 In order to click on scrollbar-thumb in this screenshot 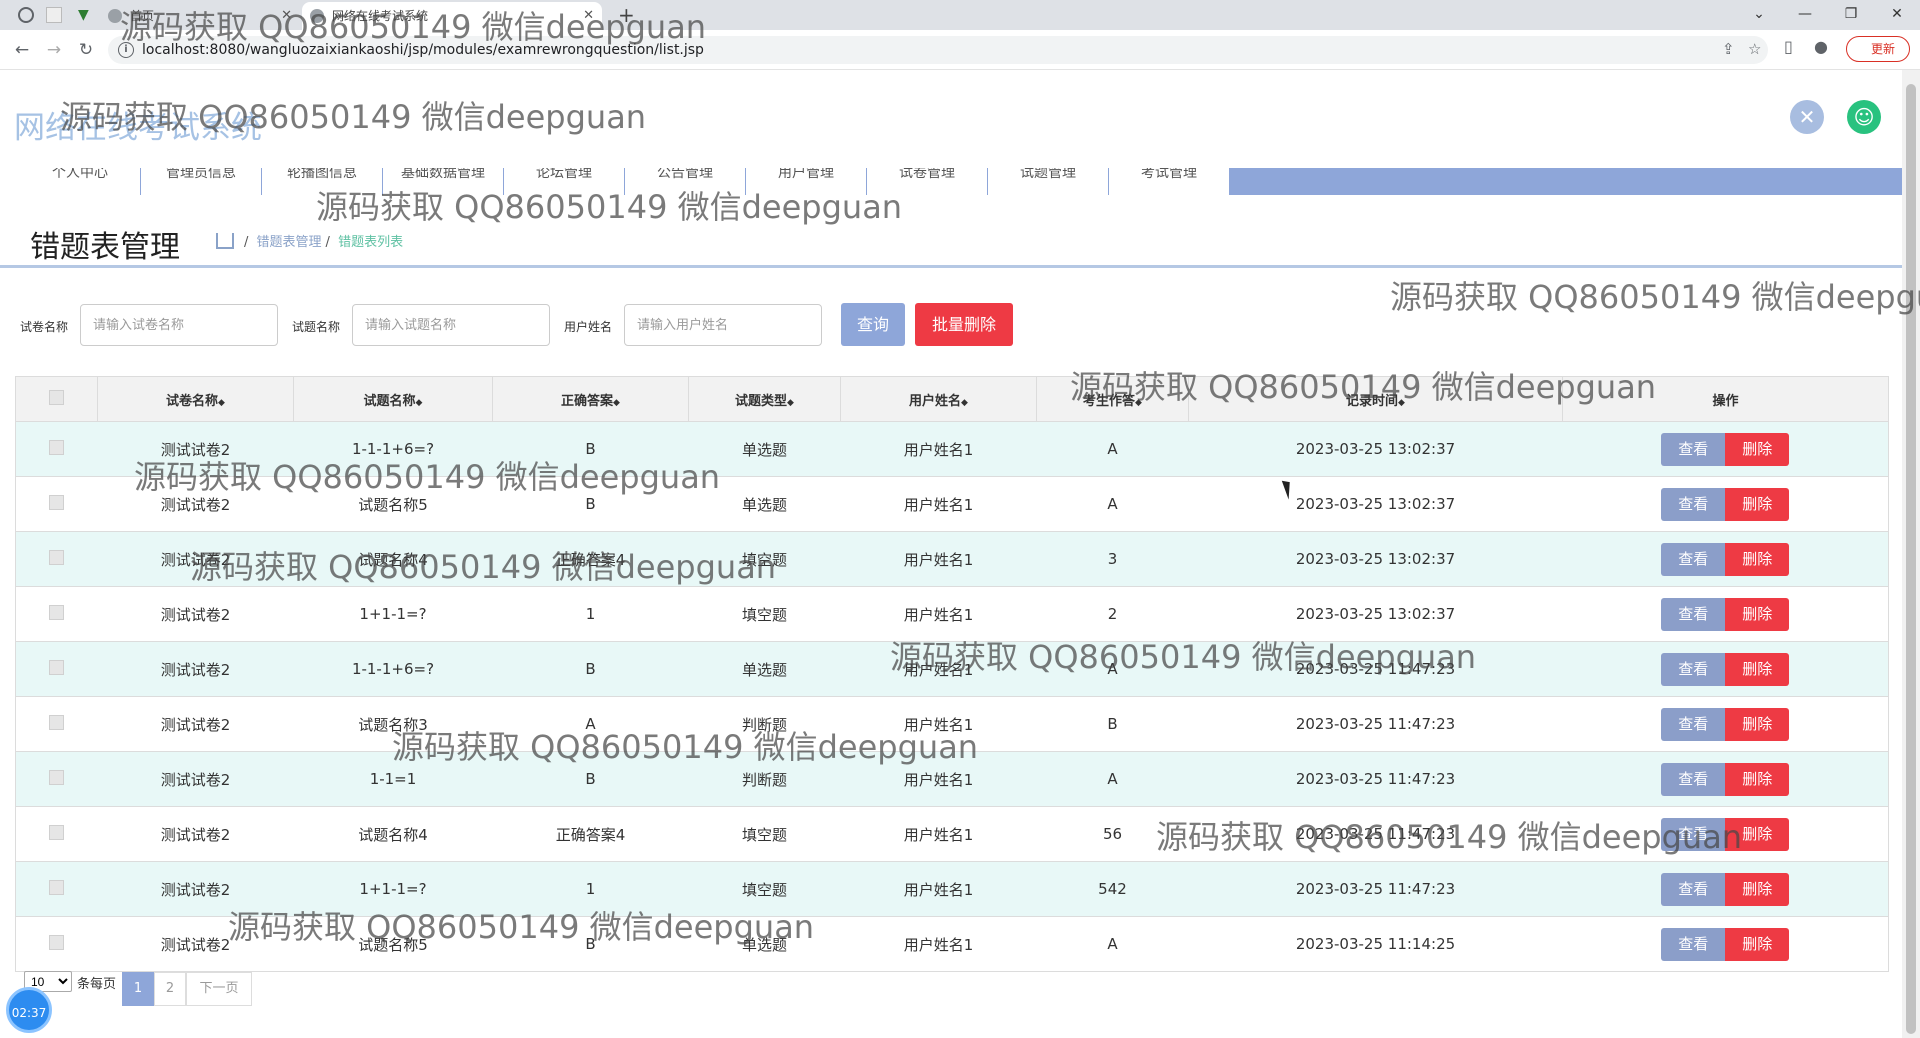, I will do `click(1911, 559)`.